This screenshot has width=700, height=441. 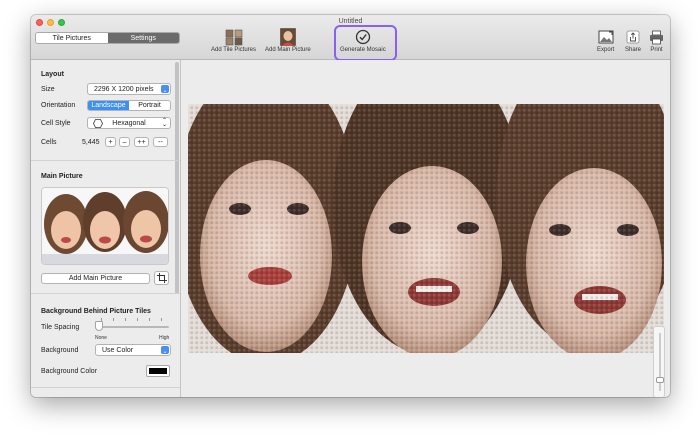 I want to click on tab-settings: Settings, so click(x=143, y=38).